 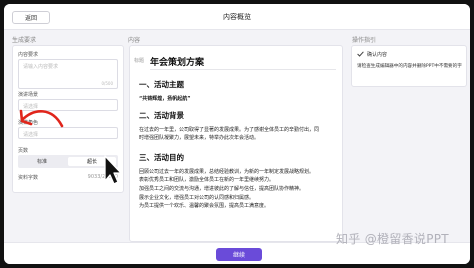 What do you see at coordinates (70, 147) in the screenshot?
I see `annotation-overlay` at bounding box center [70, 147].